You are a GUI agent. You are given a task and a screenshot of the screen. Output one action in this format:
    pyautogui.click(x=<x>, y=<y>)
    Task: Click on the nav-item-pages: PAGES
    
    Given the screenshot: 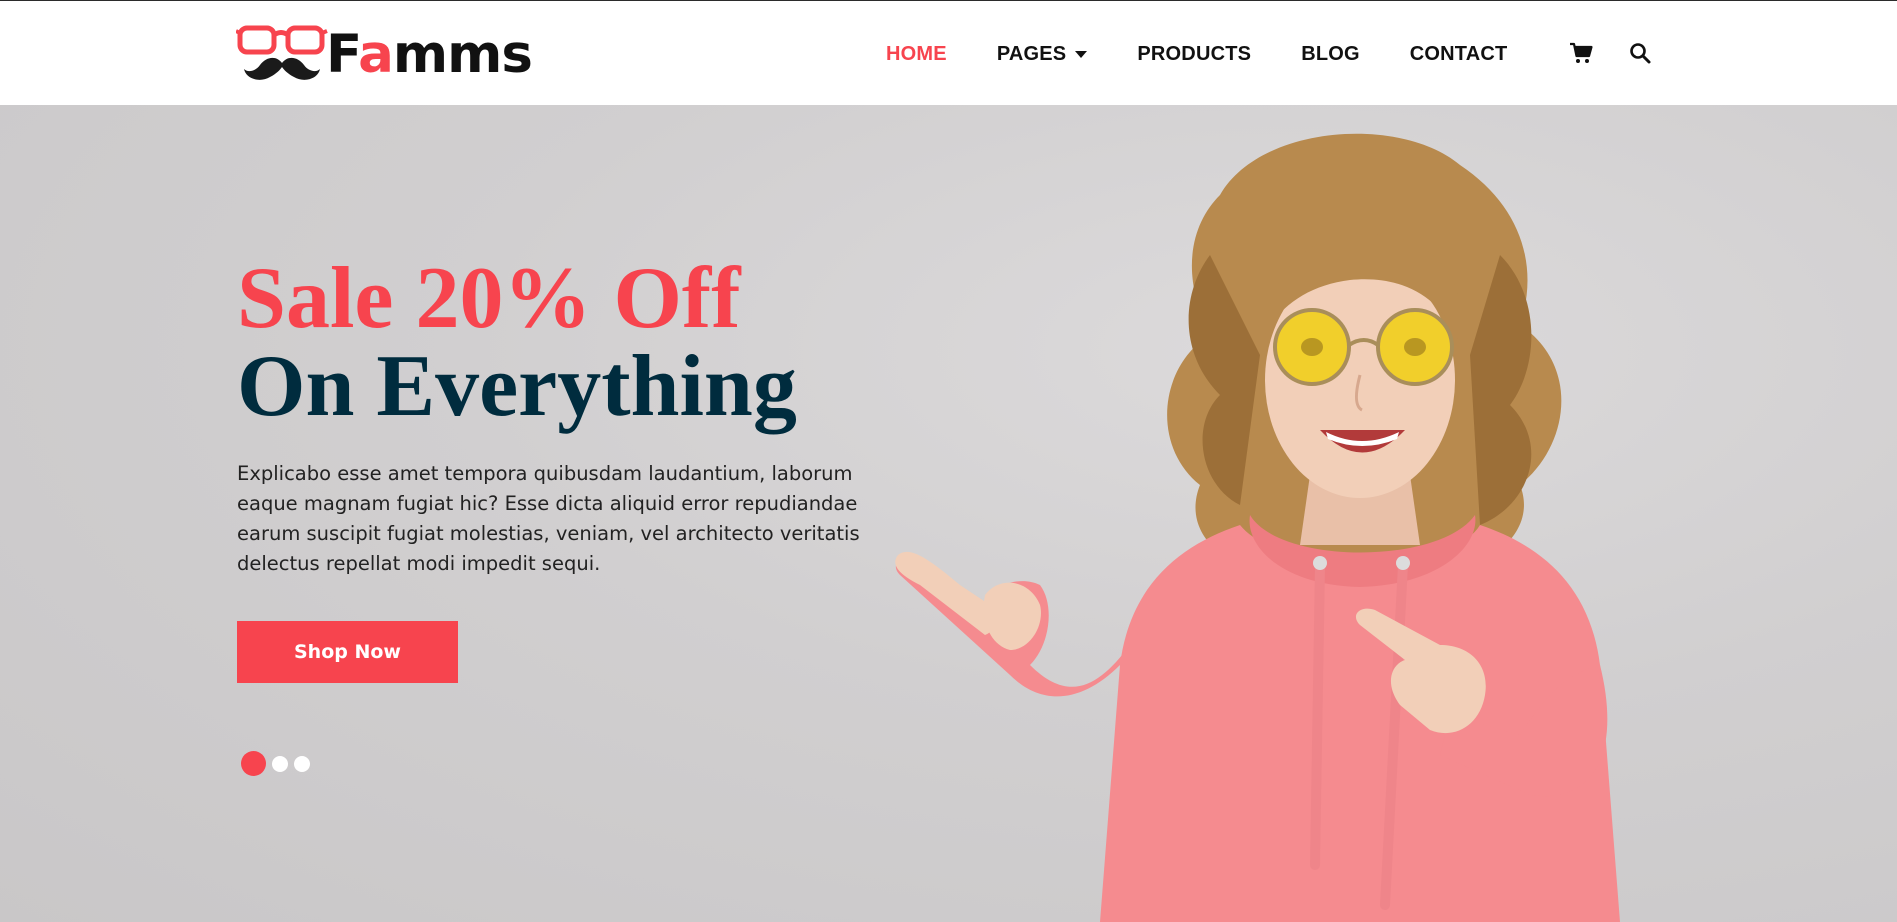 What is the action you would take?
    pyautogui.click(x=1042, y=54)
    